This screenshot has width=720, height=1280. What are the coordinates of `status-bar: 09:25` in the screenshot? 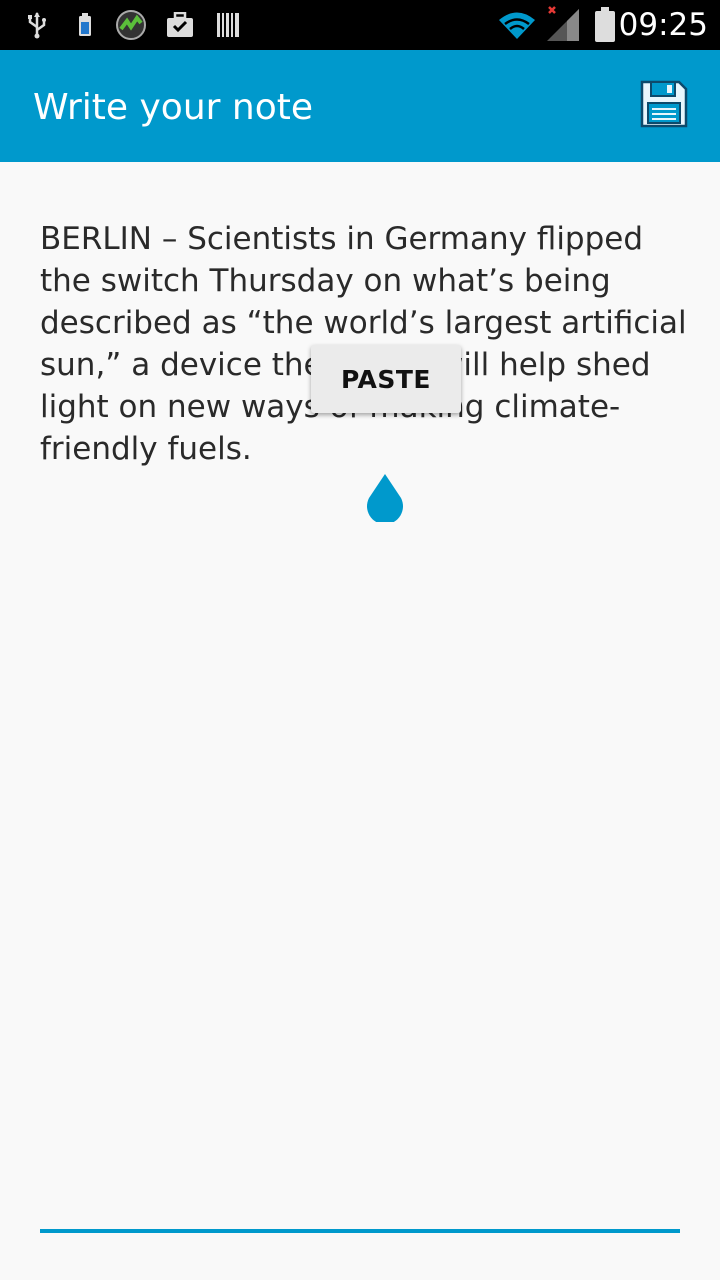 It's located at (360, 25).